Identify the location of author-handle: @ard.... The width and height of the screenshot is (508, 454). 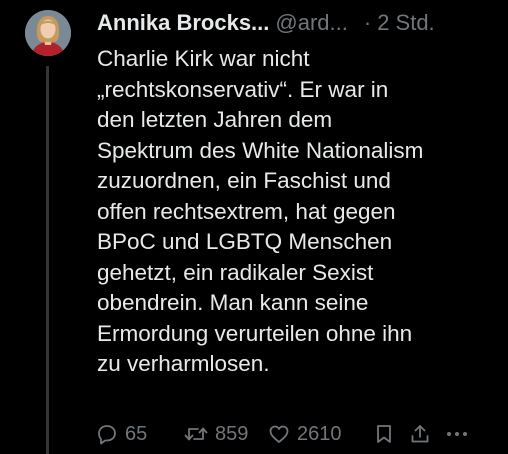
(311, 23).